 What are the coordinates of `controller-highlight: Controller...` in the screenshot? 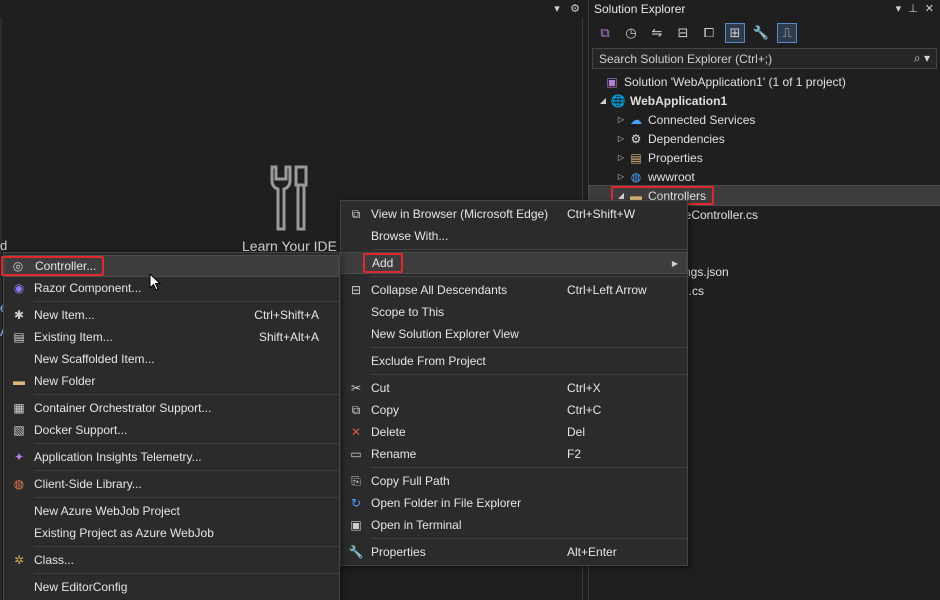 It's located at (53, 266).